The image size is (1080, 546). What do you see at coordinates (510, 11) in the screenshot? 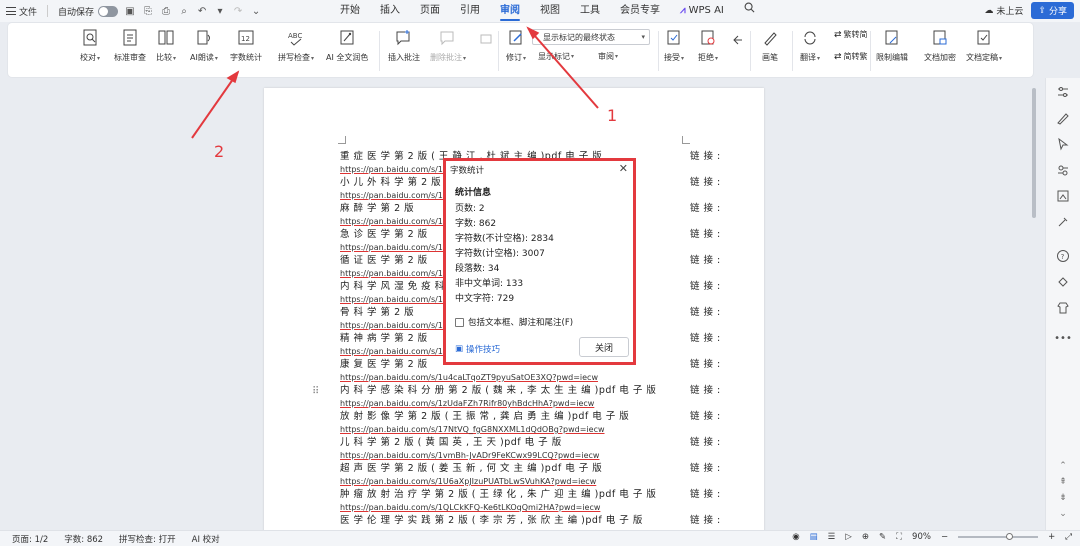
I see `tab-review: 审阅` at bounding box center [510, 11].